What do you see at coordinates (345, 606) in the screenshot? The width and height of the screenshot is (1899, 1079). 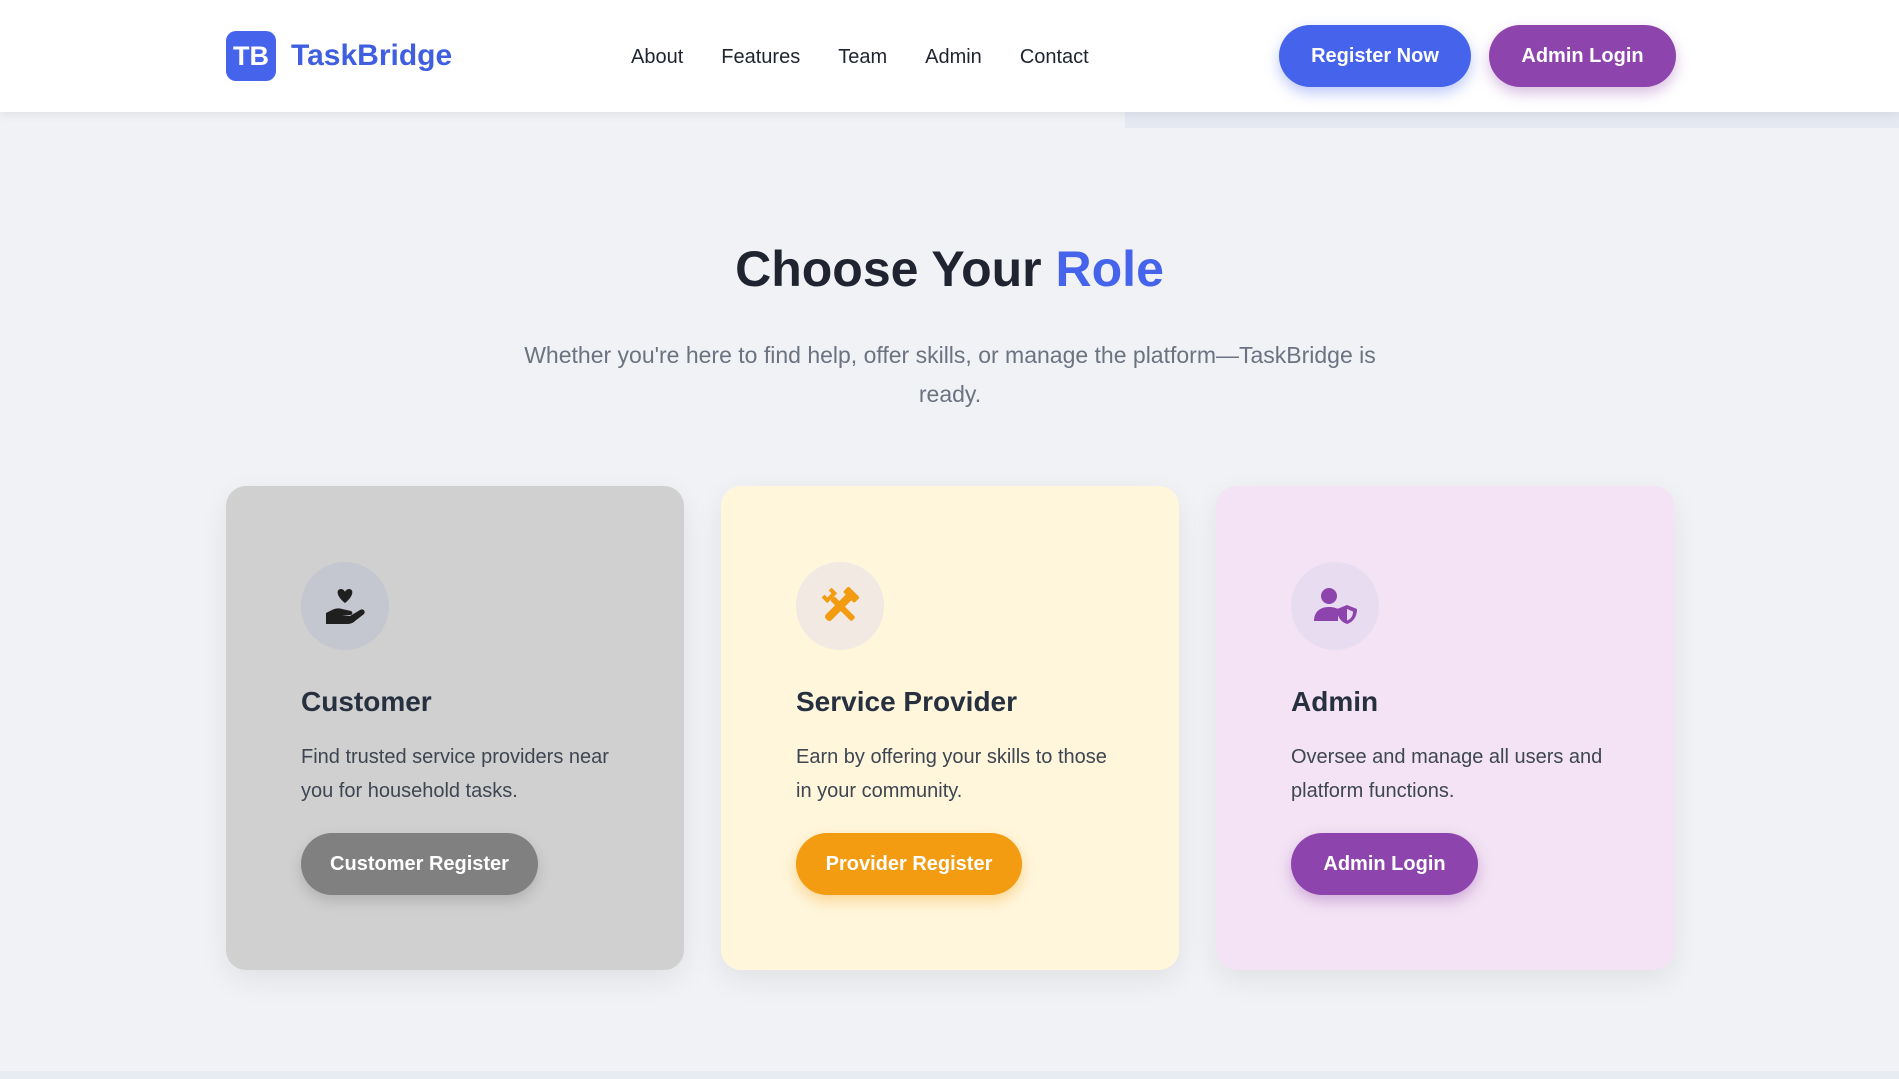 I see `hand-holding-heart-icon` at bounding box center [345, 606].